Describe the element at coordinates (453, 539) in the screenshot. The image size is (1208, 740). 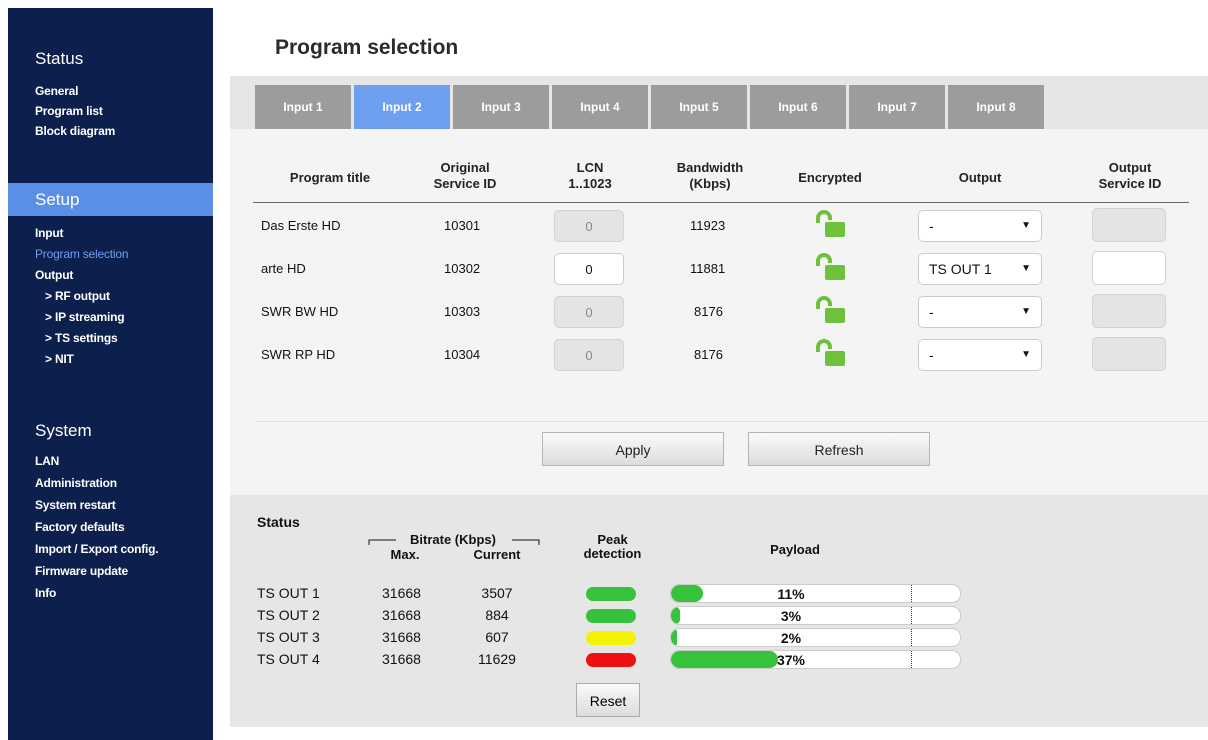
I see `bitrate-header: Bitrate (Kbps)` at that location.